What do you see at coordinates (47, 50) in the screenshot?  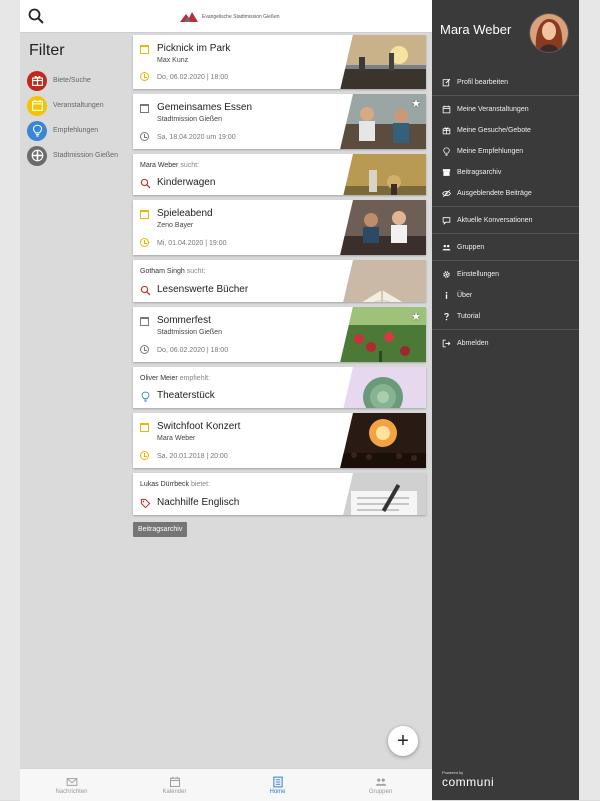 I see `filter-title: Filter` at bounding box center [47, 50].